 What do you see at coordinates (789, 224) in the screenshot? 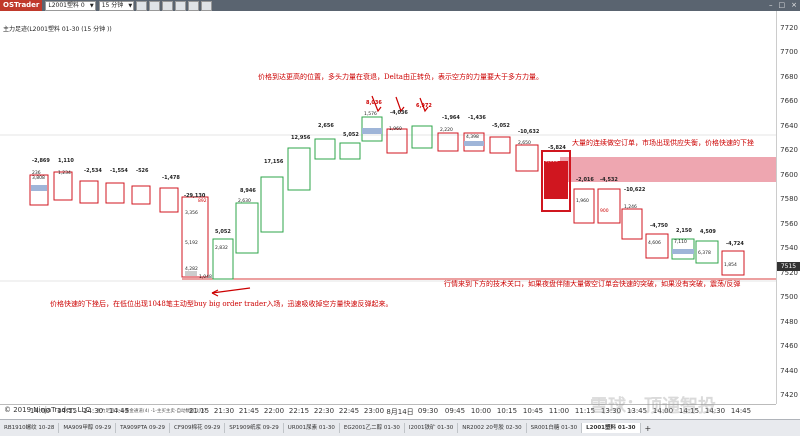
I see `y-tick: 7560` at bounding box center [789, 224].